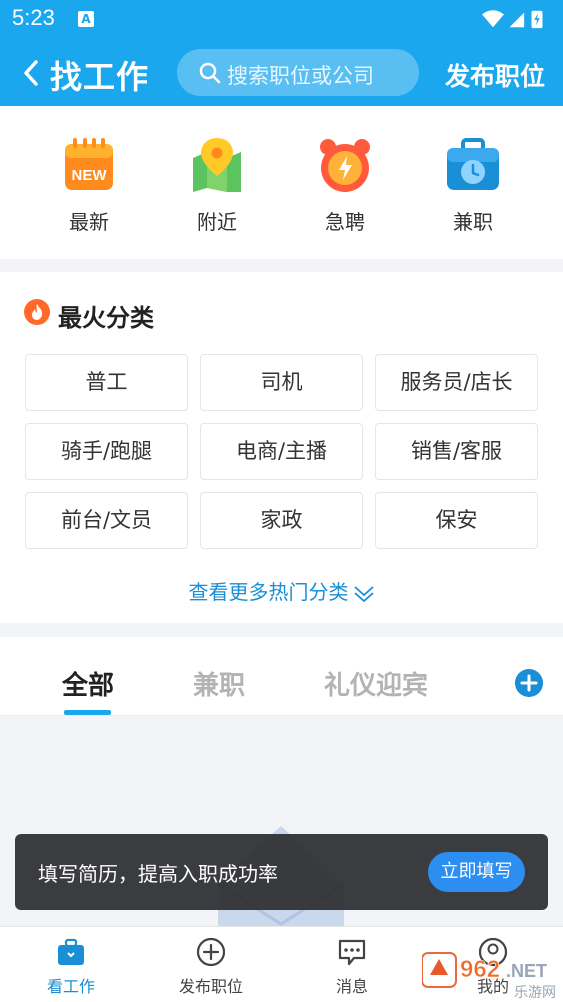 This screenshot has width=563, height=1002. I want to click on more-categories-label: 查看更多热门分类, so click(268, 592).